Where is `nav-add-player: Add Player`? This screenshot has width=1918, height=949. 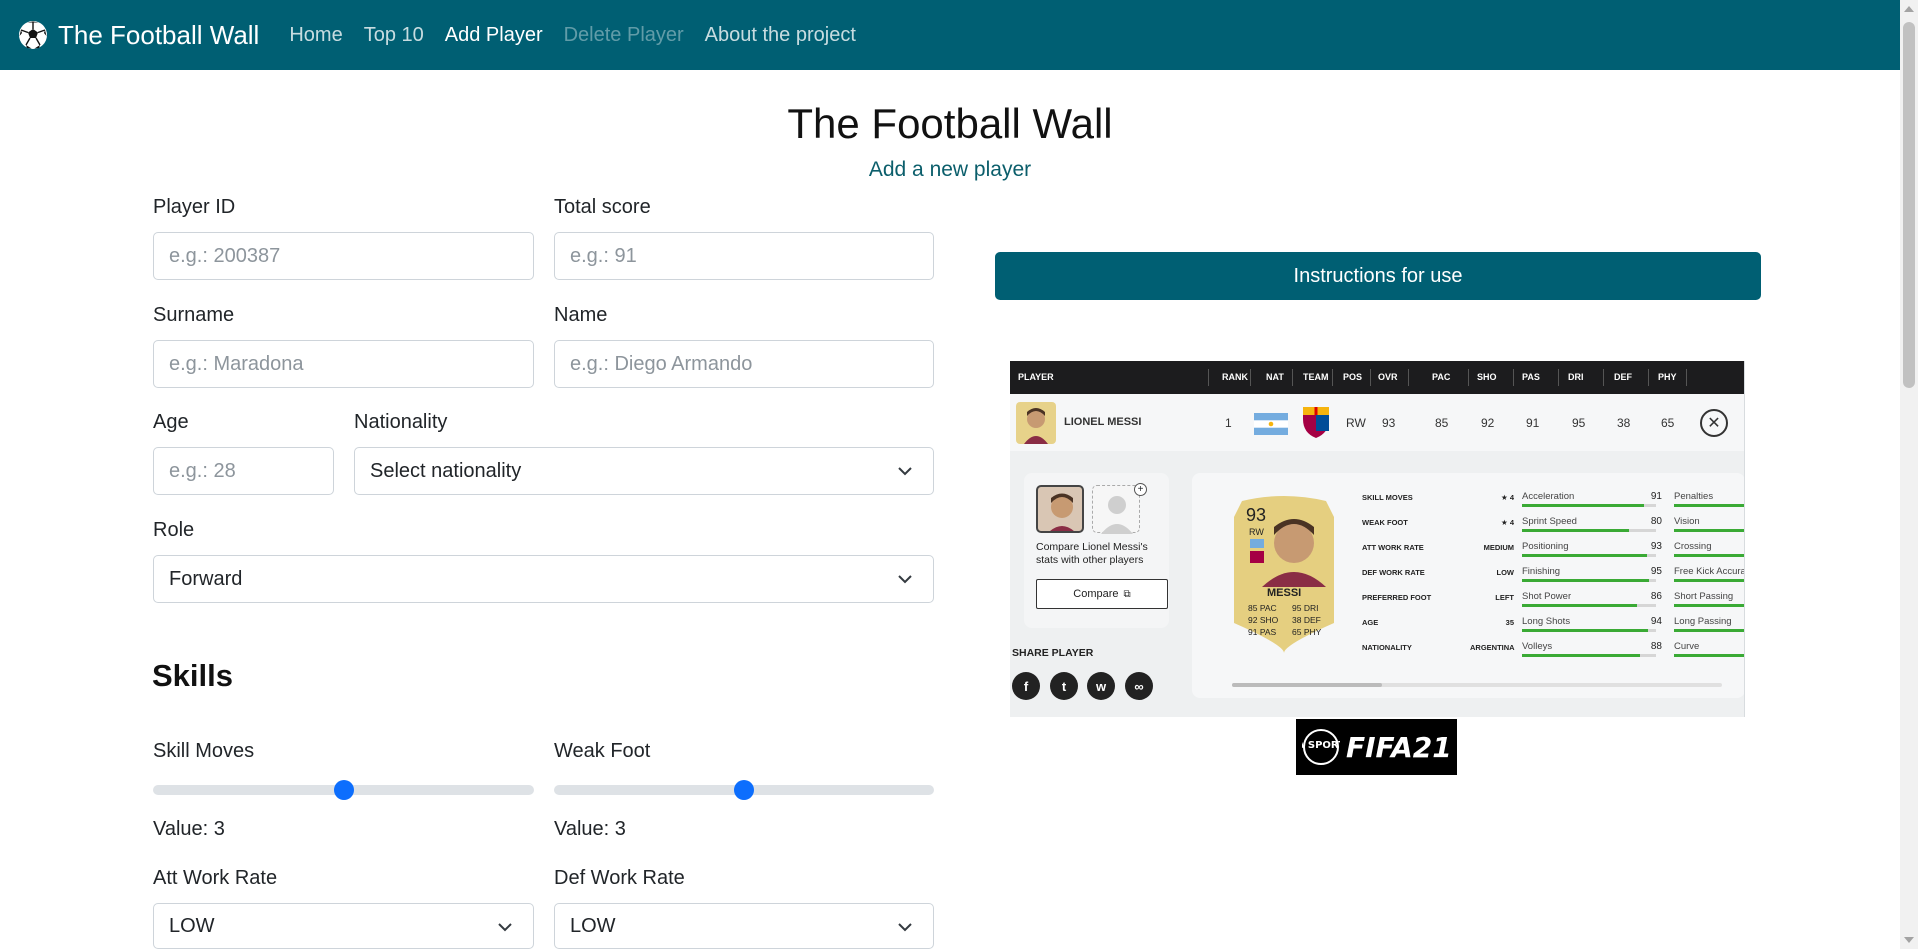 nav-add-player: Add Player is located at coordinates (494, 35).